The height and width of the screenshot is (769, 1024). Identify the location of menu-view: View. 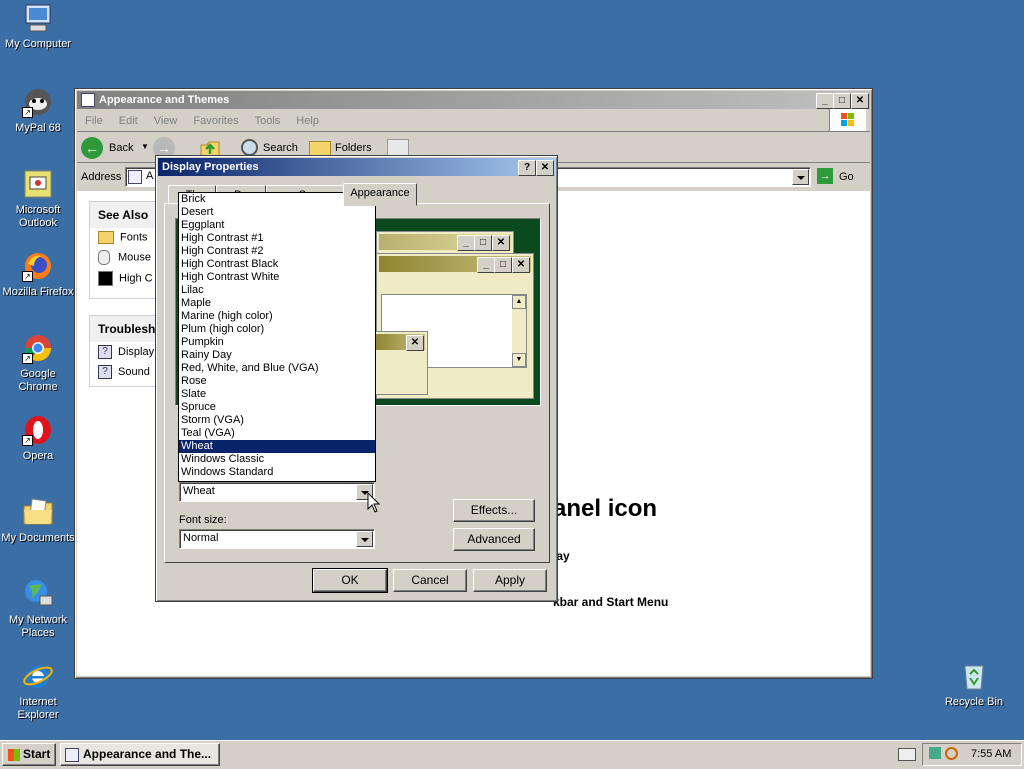
(166, 121).